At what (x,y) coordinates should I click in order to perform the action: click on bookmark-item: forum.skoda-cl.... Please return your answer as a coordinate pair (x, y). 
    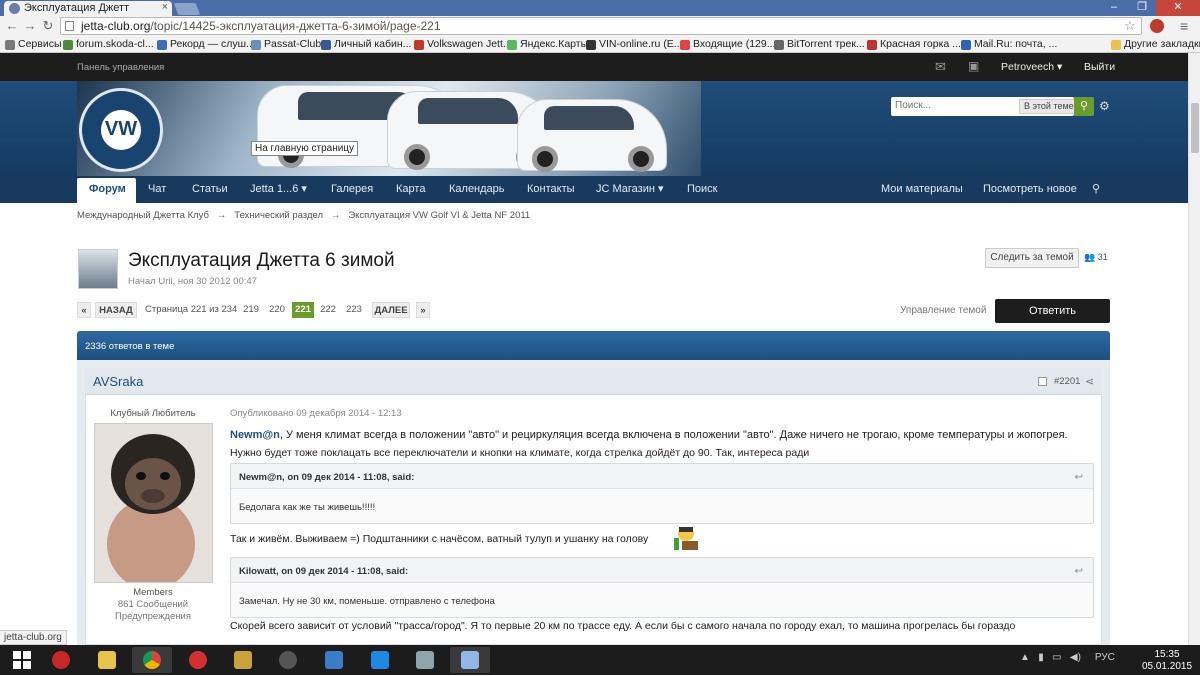
    Looking at the image, I should click on (108, 44).